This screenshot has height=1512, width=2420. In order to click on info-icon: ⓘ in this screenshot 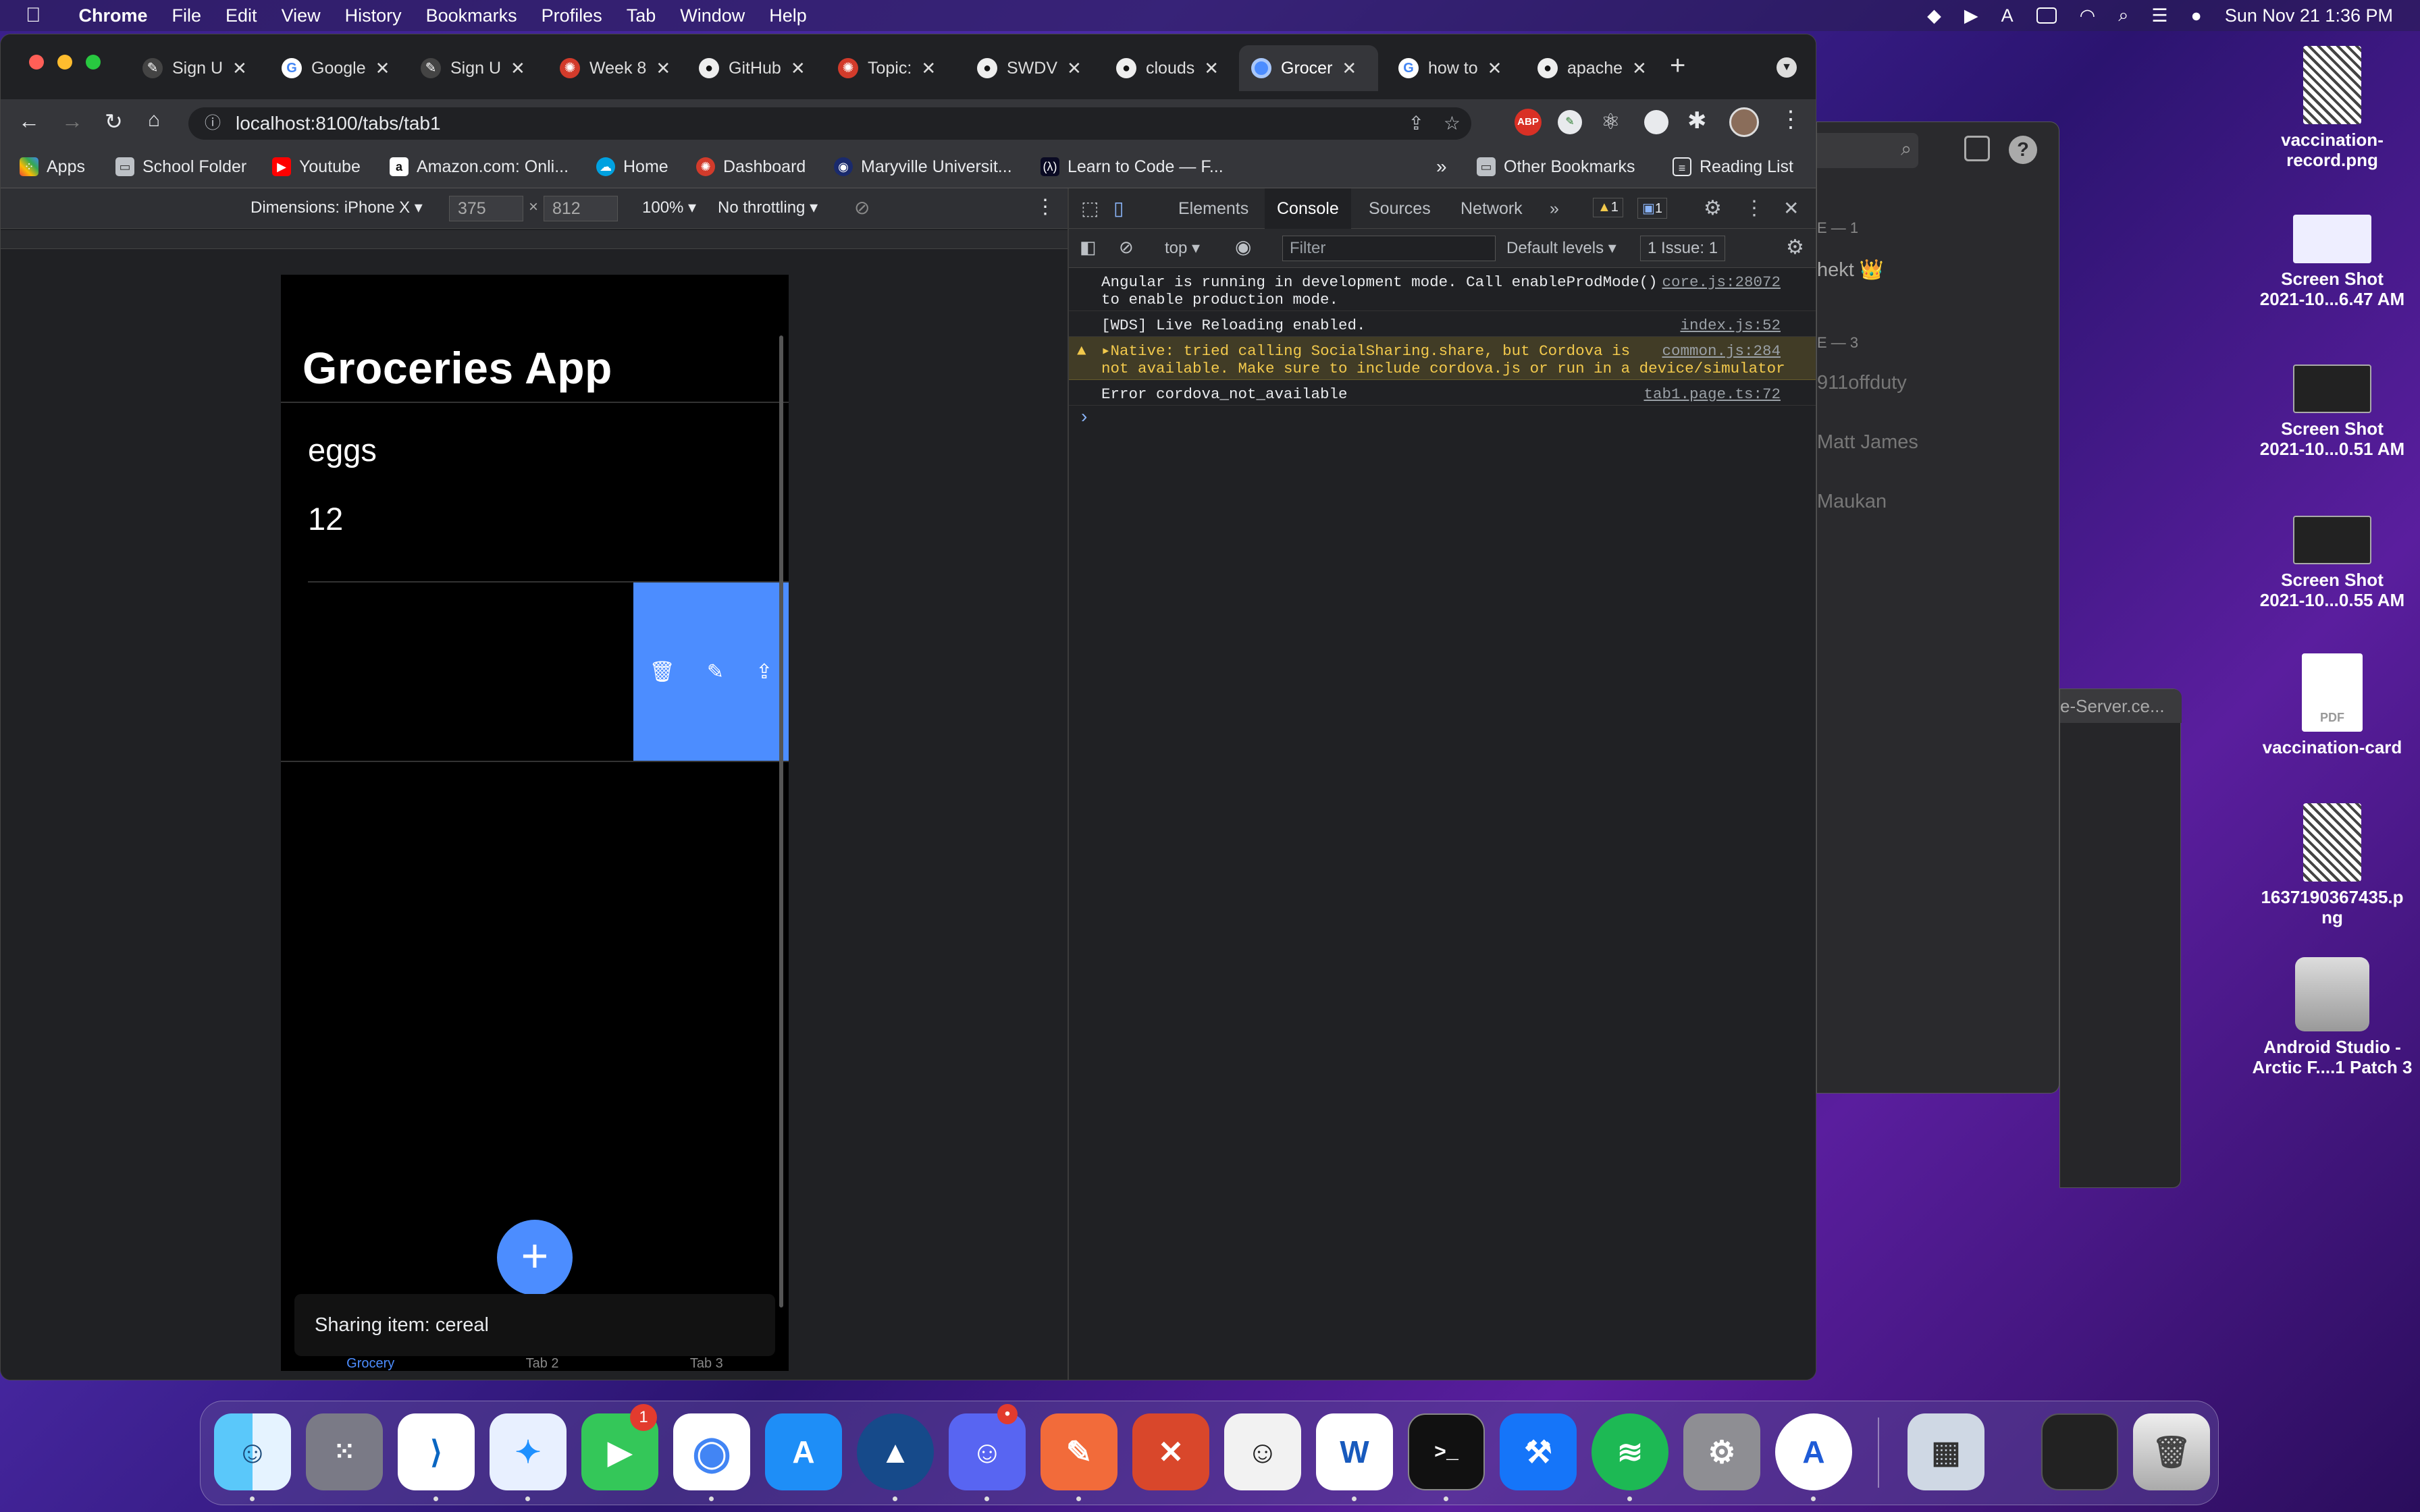, I will do `click(213, 124)`.